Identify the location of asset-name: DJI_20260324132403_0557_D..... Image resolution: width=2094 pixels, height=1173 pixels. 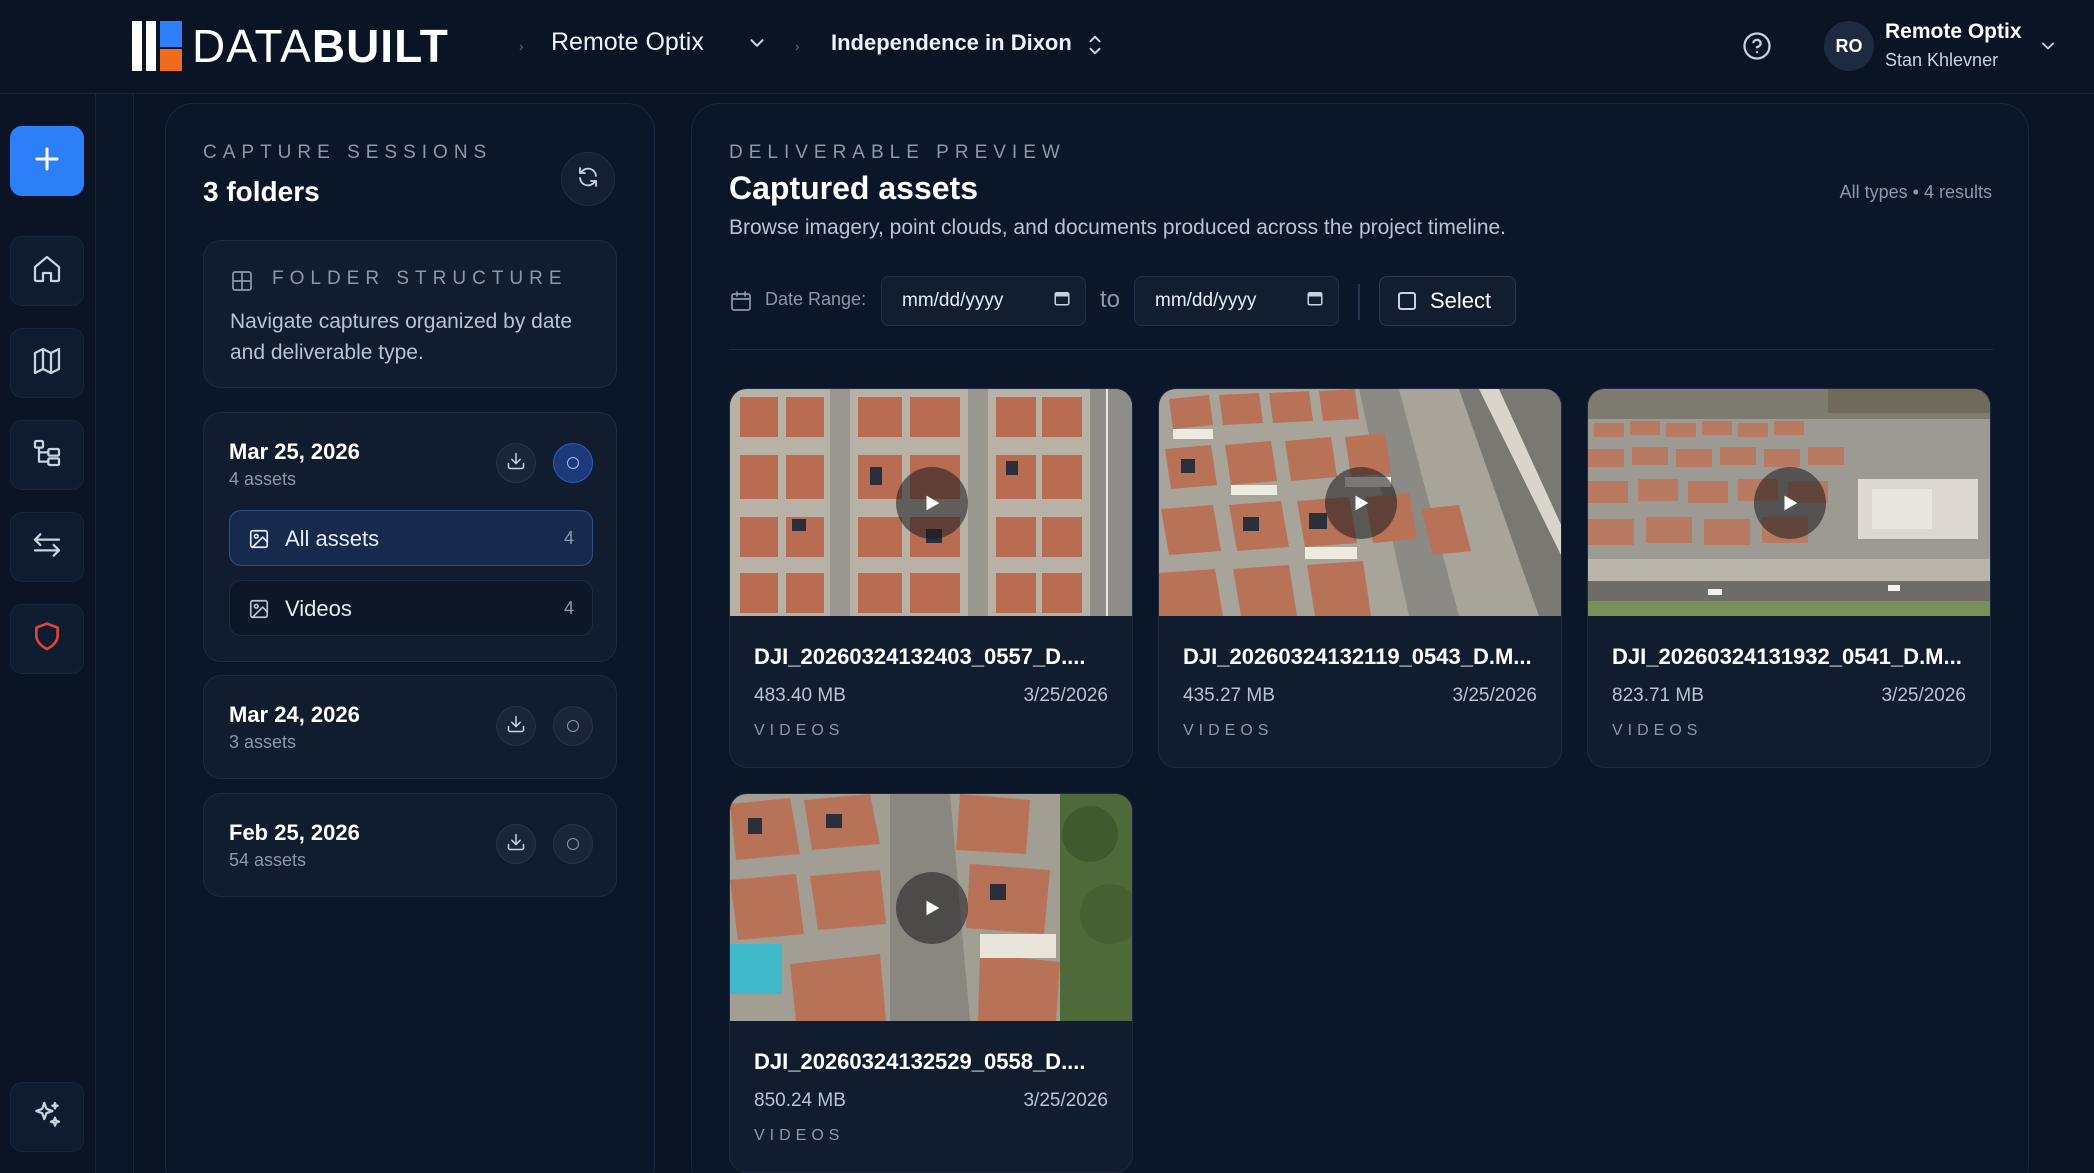
(920, 656).